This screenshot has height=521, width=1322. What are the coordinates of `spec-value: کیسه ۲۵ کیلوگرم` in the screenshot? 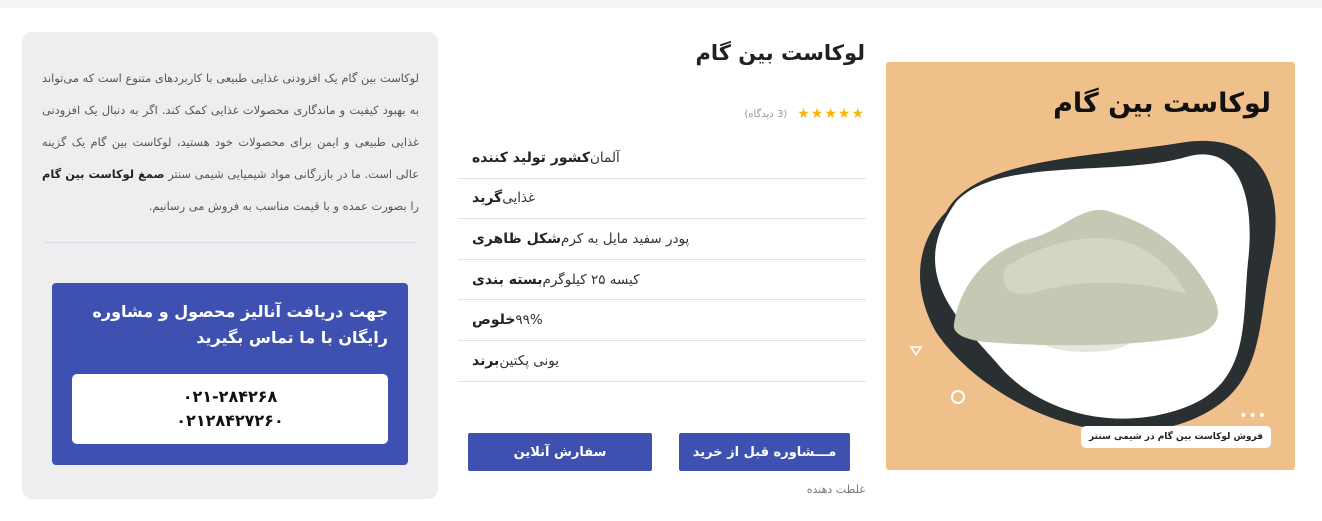 It's located at (591, 279).